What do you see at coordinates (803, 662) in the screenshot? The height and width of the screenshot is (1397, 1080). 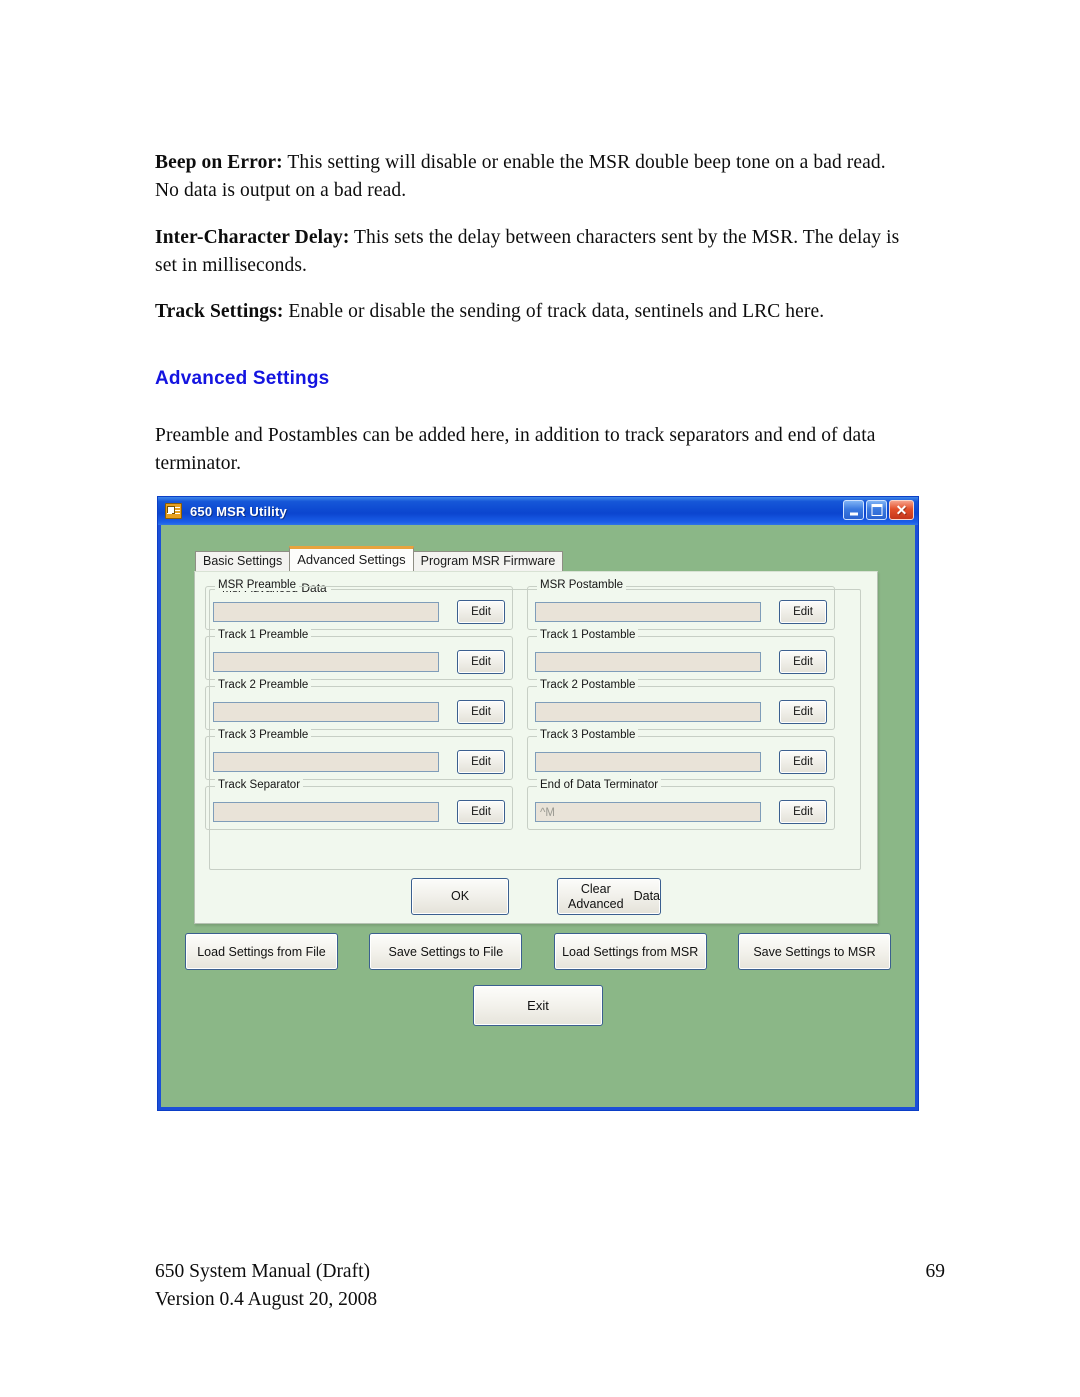 I see `edit-button-track-1-postamble: Edit` at bounding box center [803, 662].